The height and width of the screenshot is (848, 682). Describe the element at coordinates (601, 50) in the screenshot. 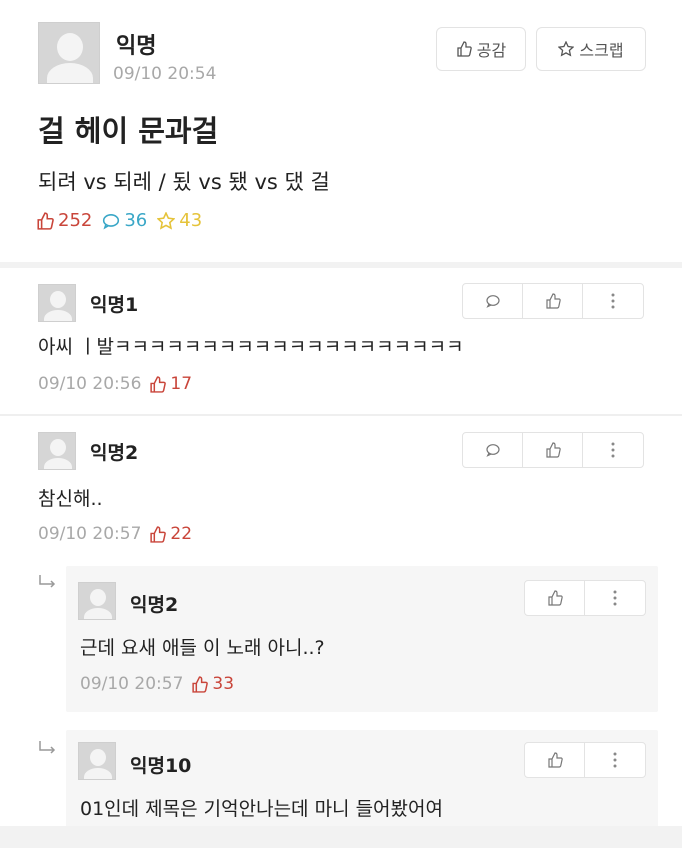

I see `post-scrap-label: 스크랩` at that location.